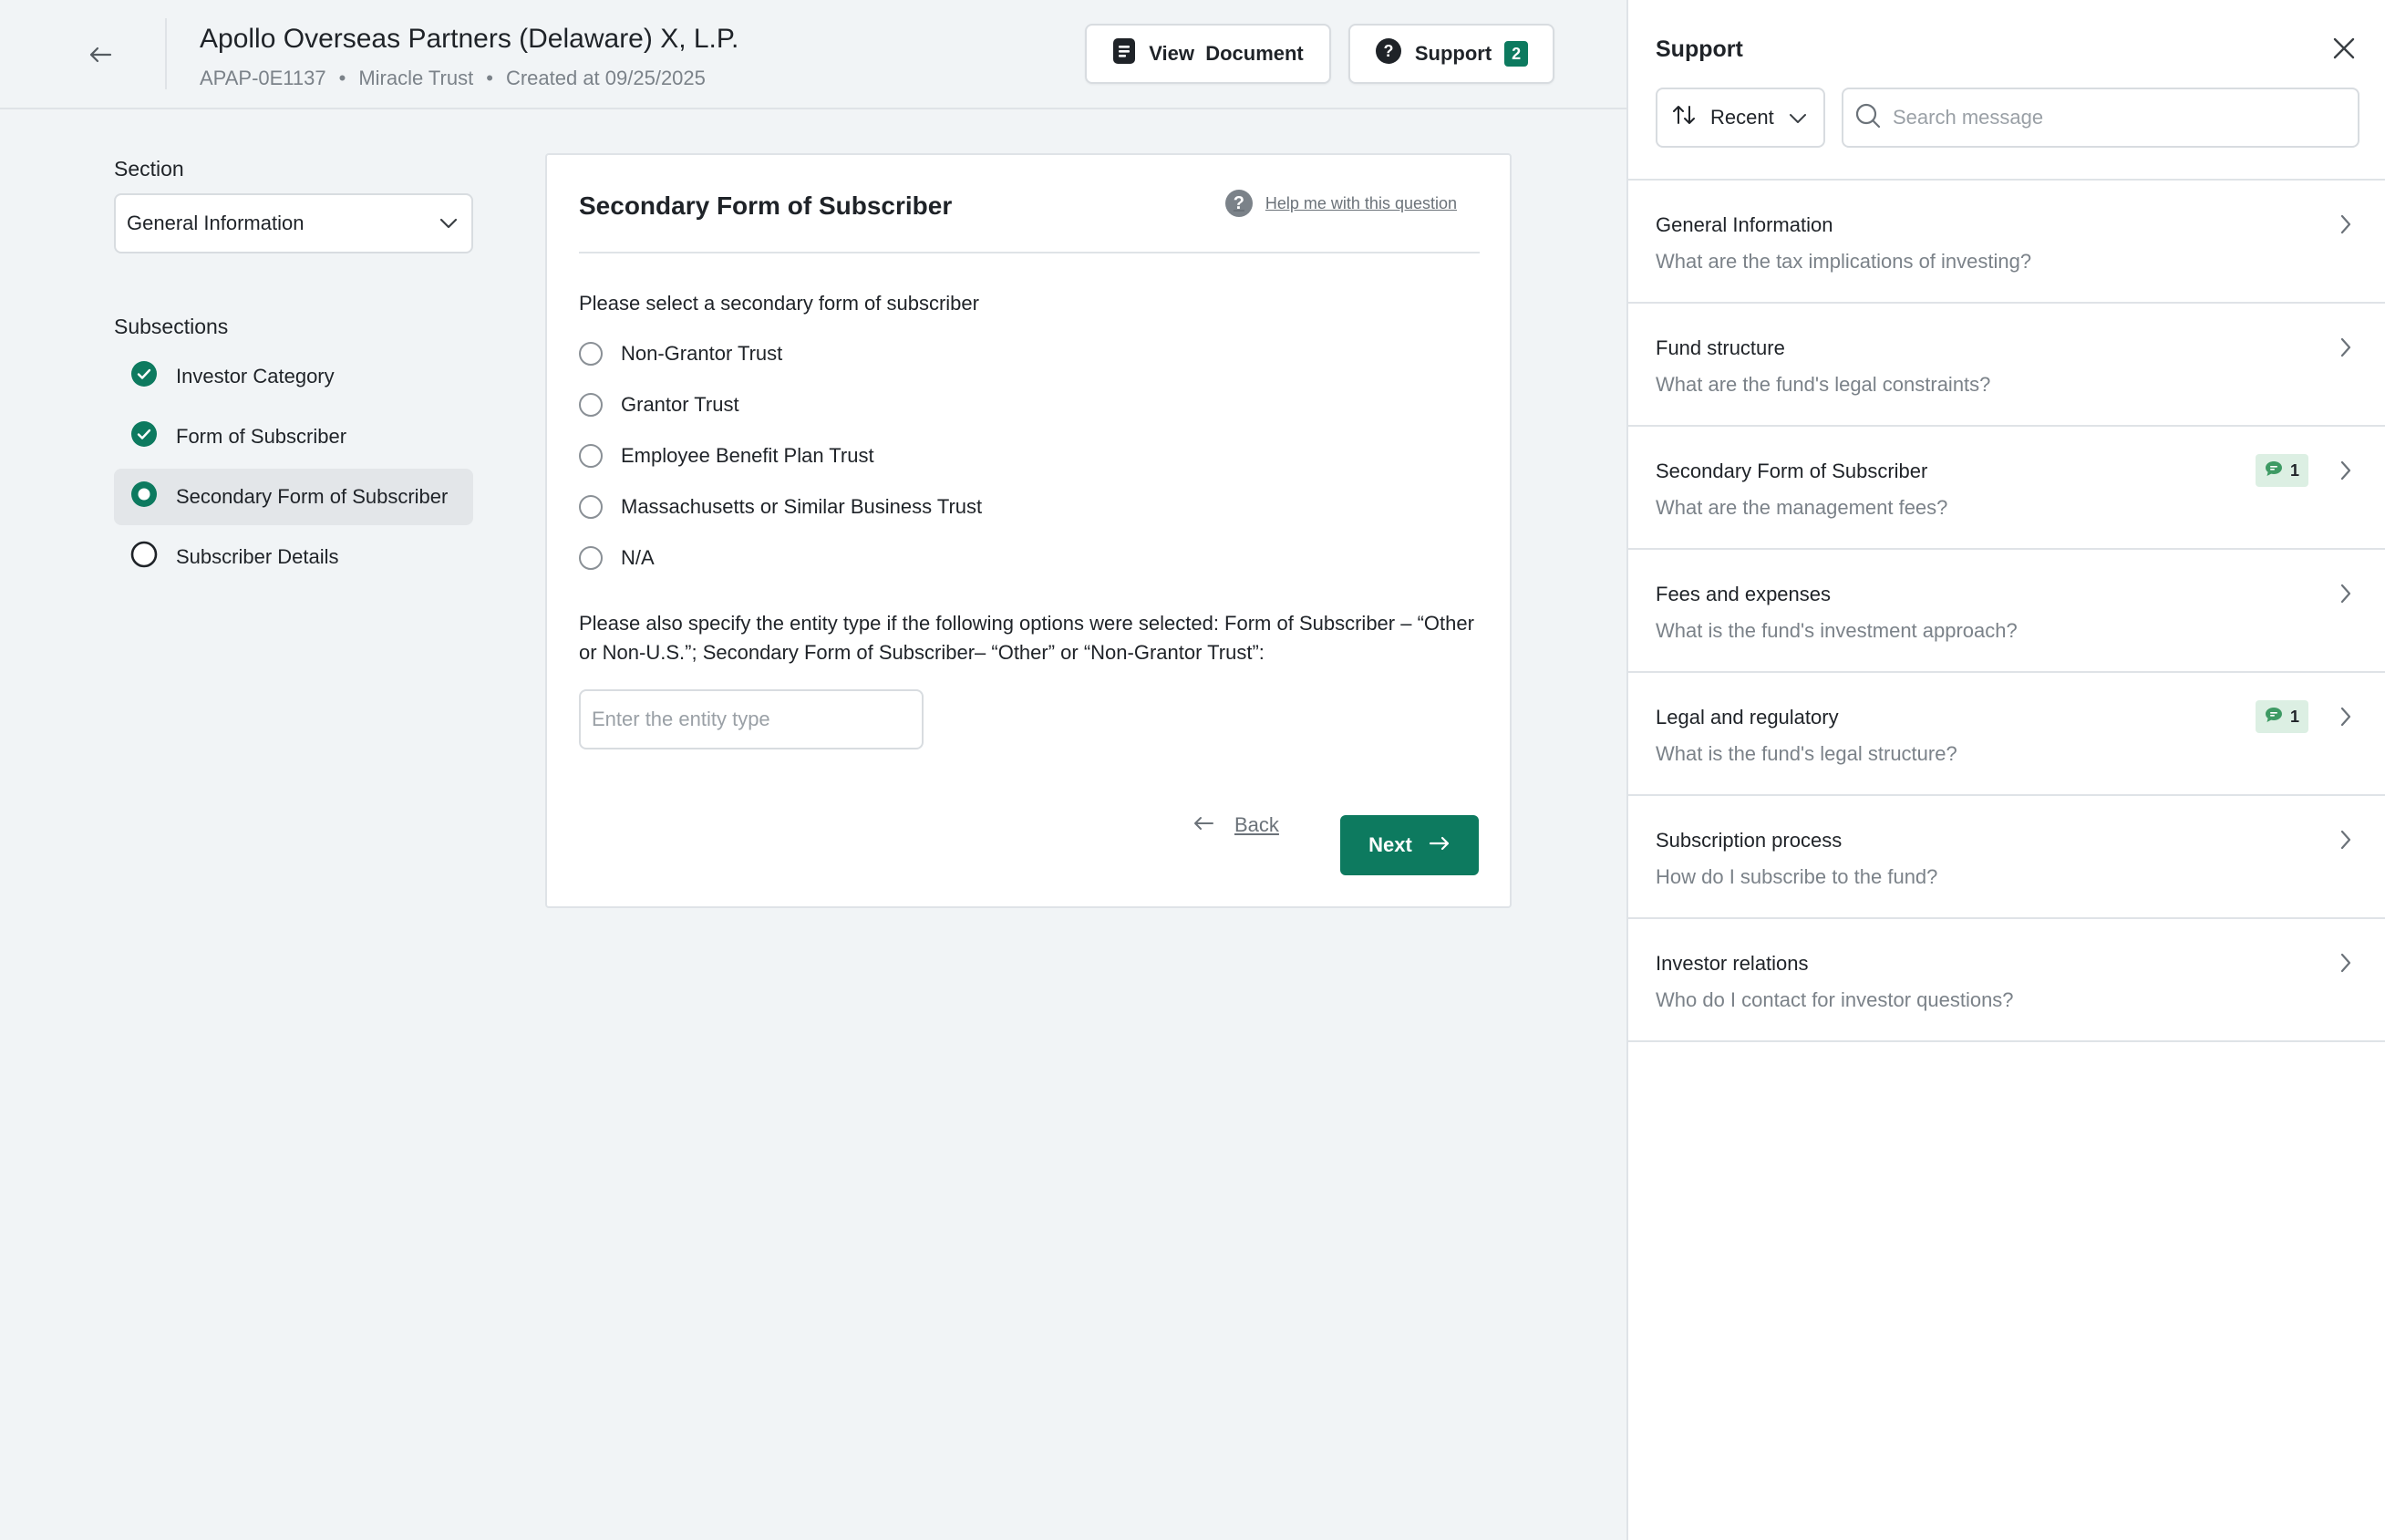  I want to click on subsection-subscriber-details: Subscriber Details, so click(293, 557).